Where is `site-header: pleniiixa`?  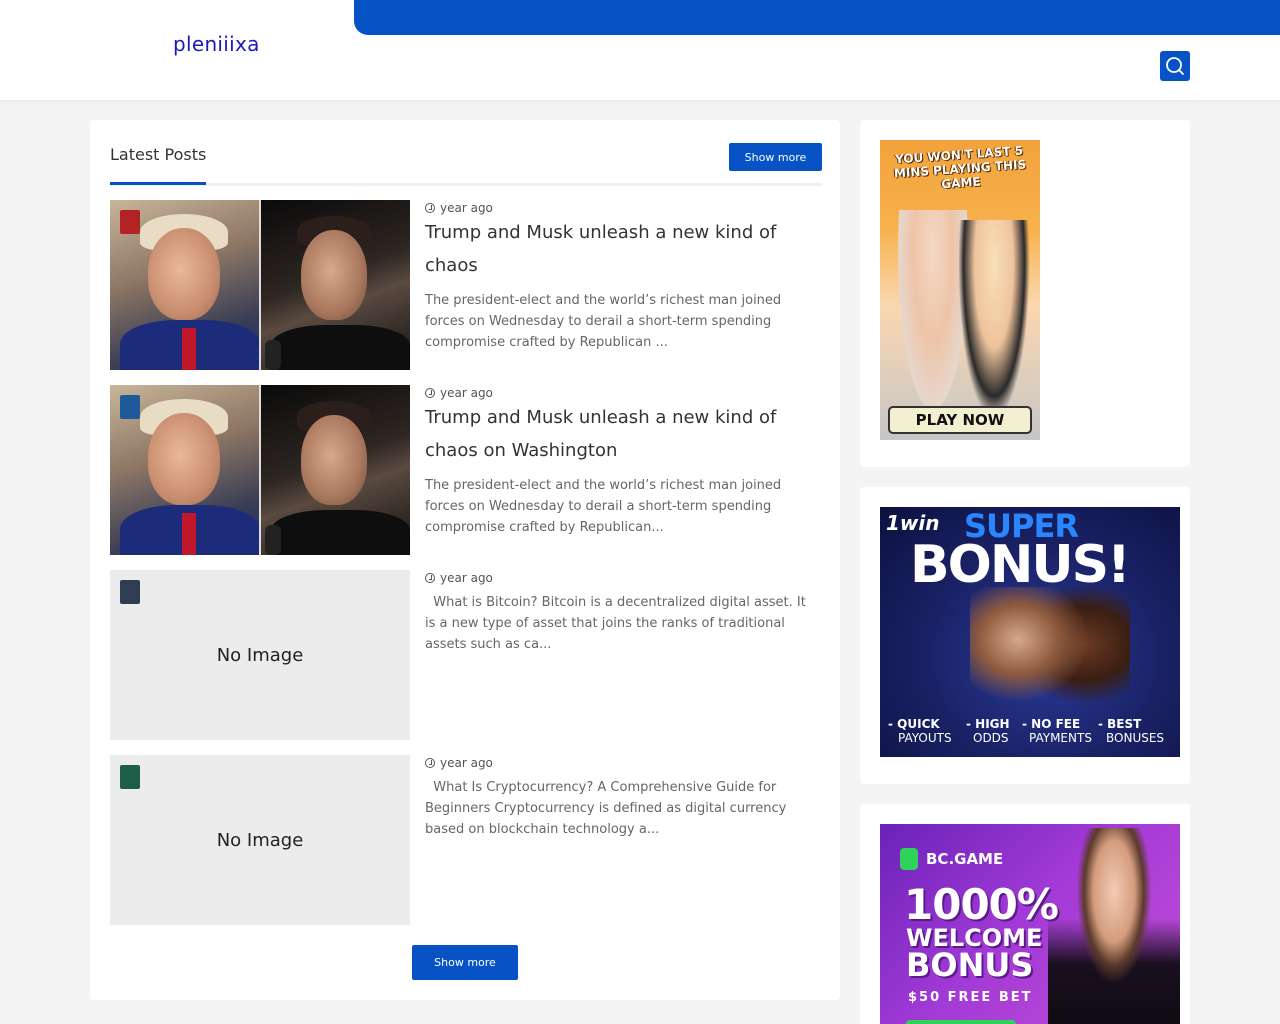
site-header: pleniiixa is located at coordinates (640, 50).